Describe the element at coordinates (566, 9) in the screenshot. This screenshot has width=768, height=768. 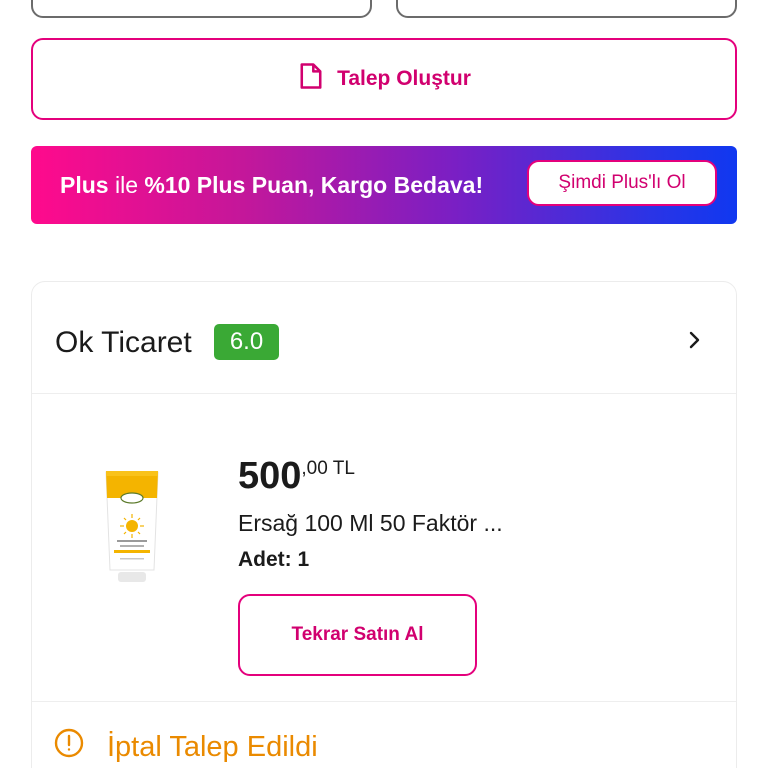
I see `top-right-button` at that location.